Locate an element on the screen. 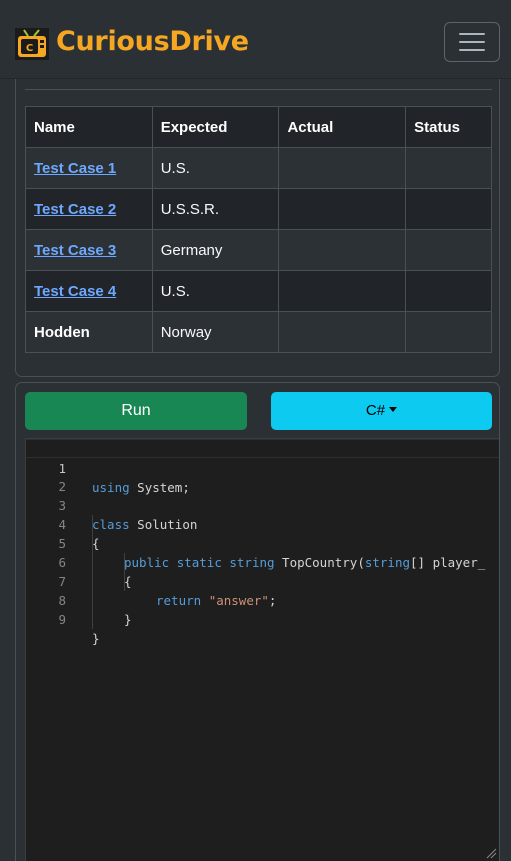  table-row: Test Case 2 U.S.S.R. is located at coordinates (258, 209).